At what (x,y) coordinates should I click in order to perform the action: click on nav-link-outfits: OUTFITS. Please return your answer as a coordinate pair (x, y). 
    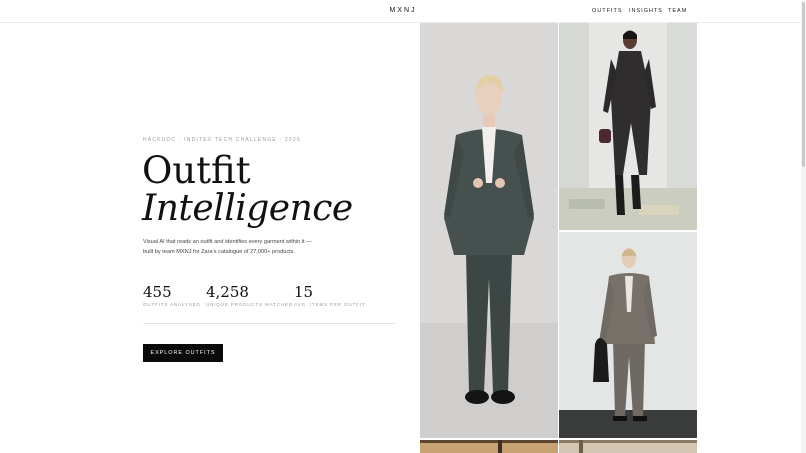
    Looking at the image, I should click on (607, 11).